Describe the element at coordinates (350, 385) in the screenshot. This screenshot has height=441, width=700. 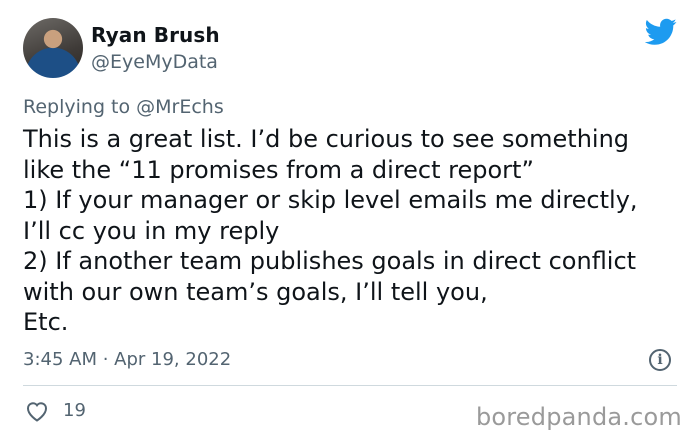
I see `divider` at that location.